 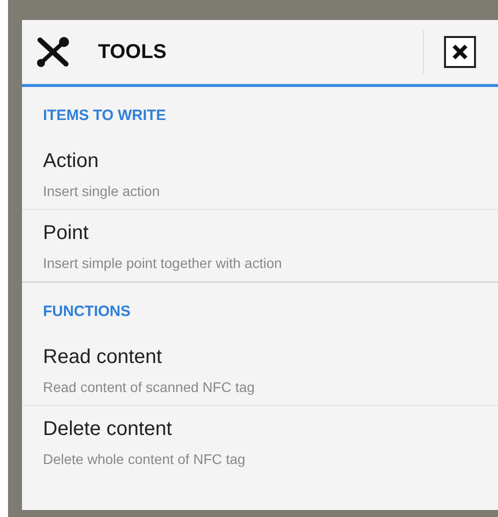 I want to click on section-heading: ITEMS TO WRITE, so click(x=105, y=116).